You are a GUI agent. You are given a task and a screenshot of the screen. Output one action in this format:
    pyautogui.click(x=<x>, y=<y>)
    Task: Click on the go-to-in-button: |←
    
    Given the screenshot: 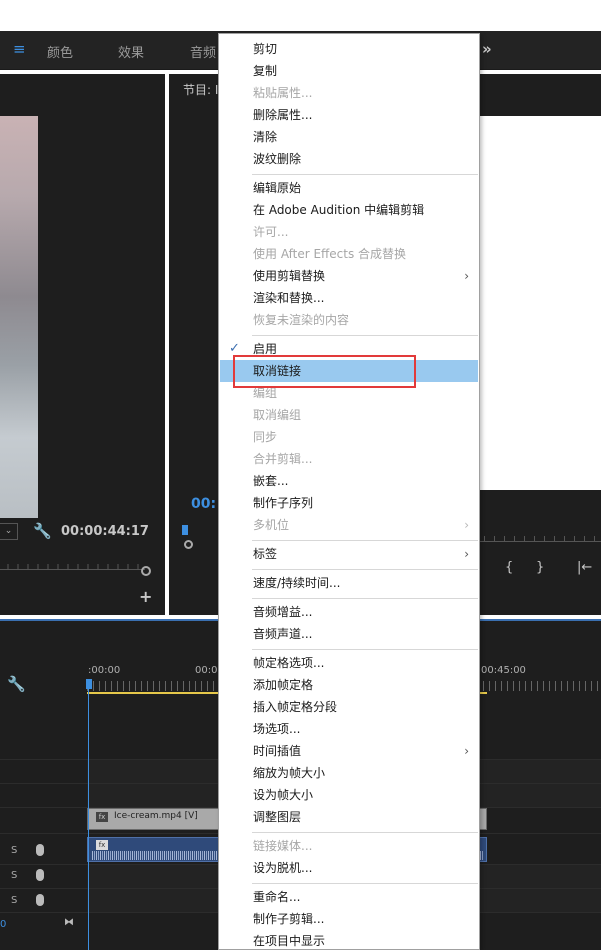 What is the action you would take?
    pyautogui.click(x=584, y=567)
    